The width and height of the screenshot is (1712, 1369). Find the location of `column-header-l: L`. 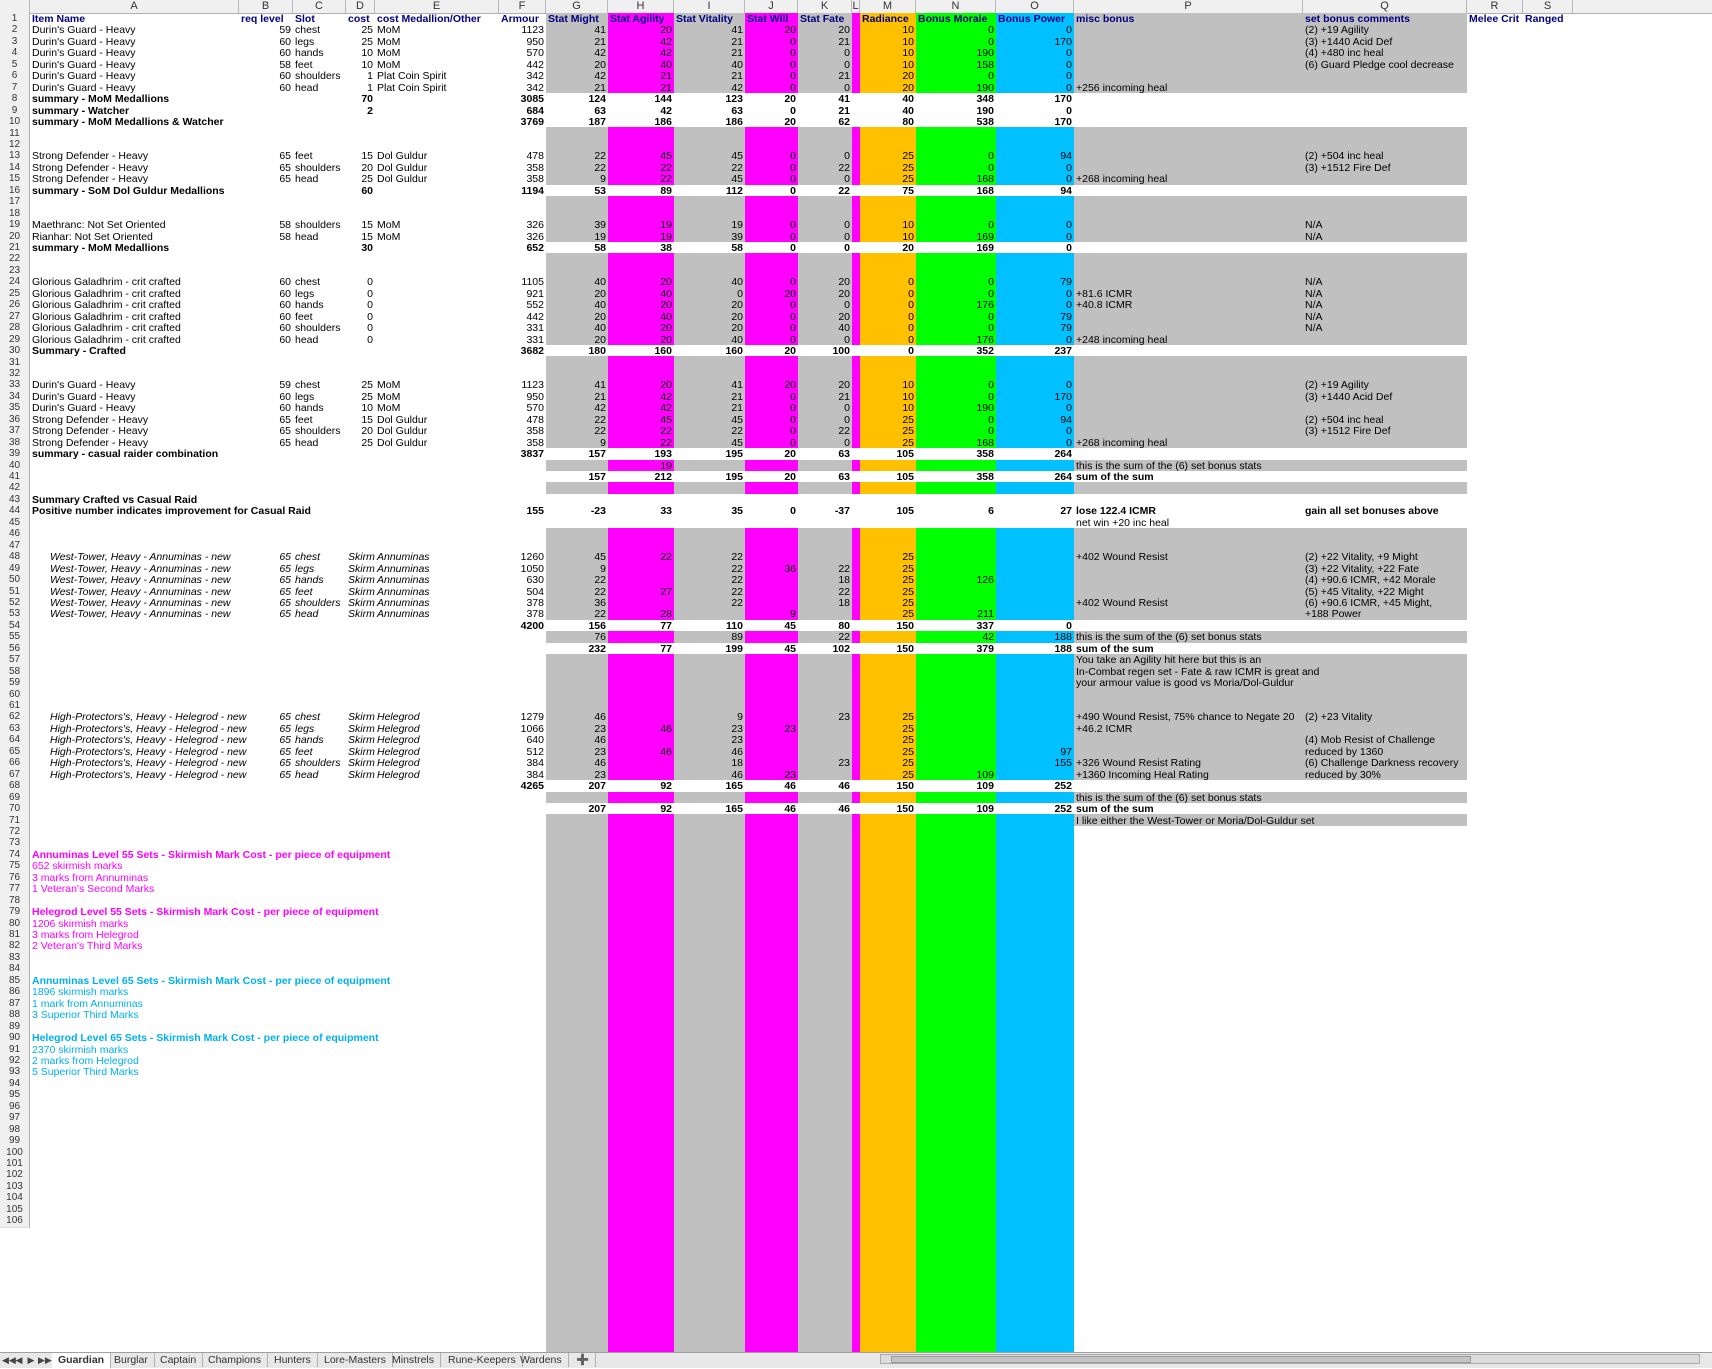

column-header-l: L is located at coordinates (856, 6).